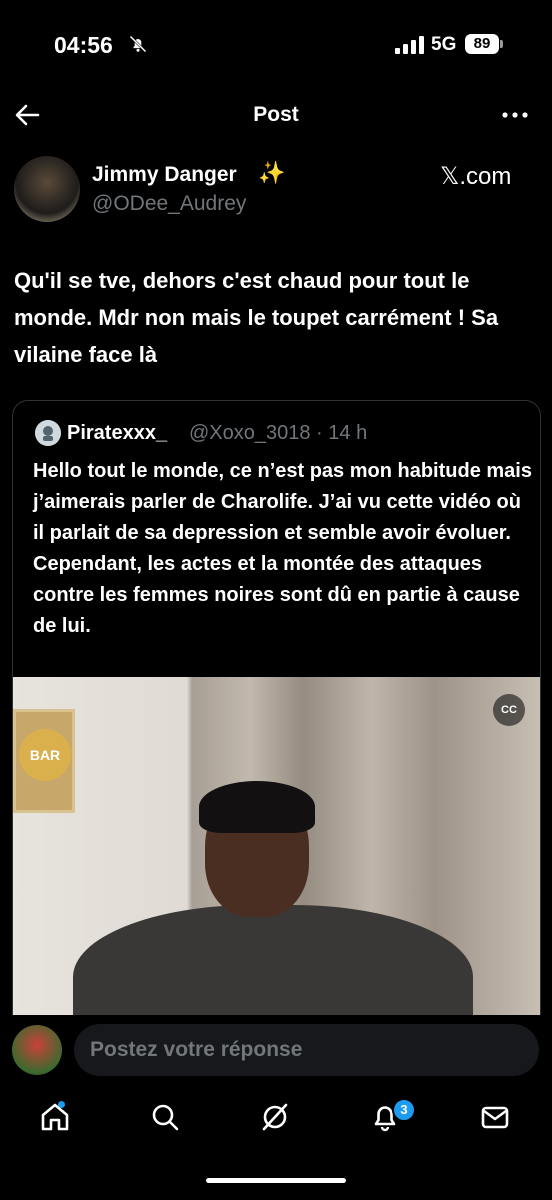 This screenshot has width=552, height=1200. What do you see at coordinates (169, 204) in the screenshot?
I see `author-handle: @ODee_Audrey` at bounding box center [169, 204].